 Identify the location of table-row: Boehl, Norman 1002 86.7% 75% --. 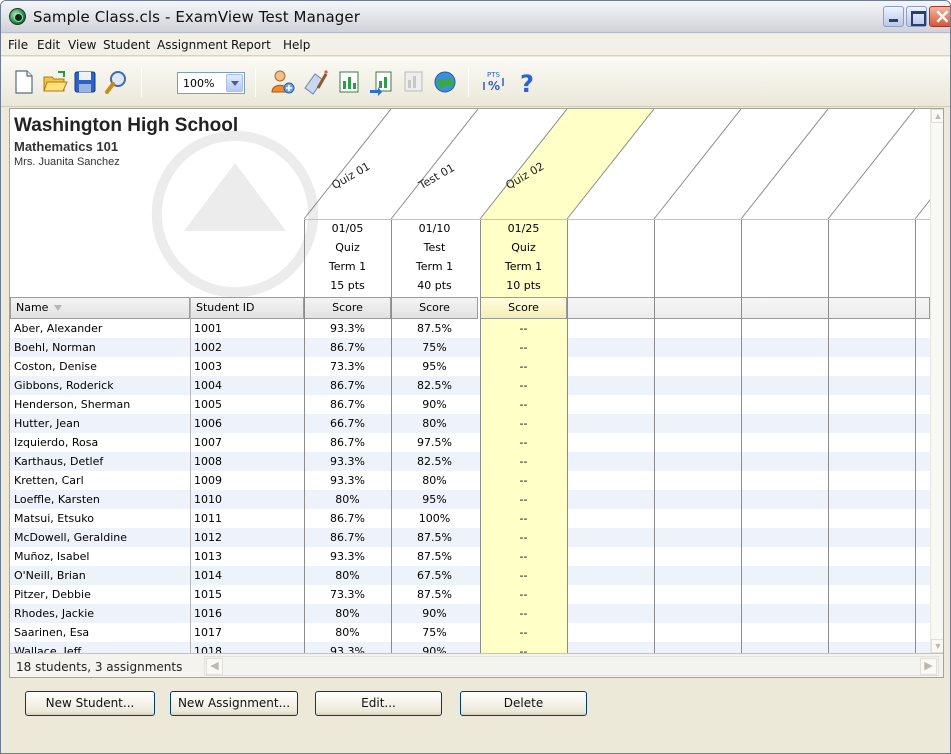
(470, 347).